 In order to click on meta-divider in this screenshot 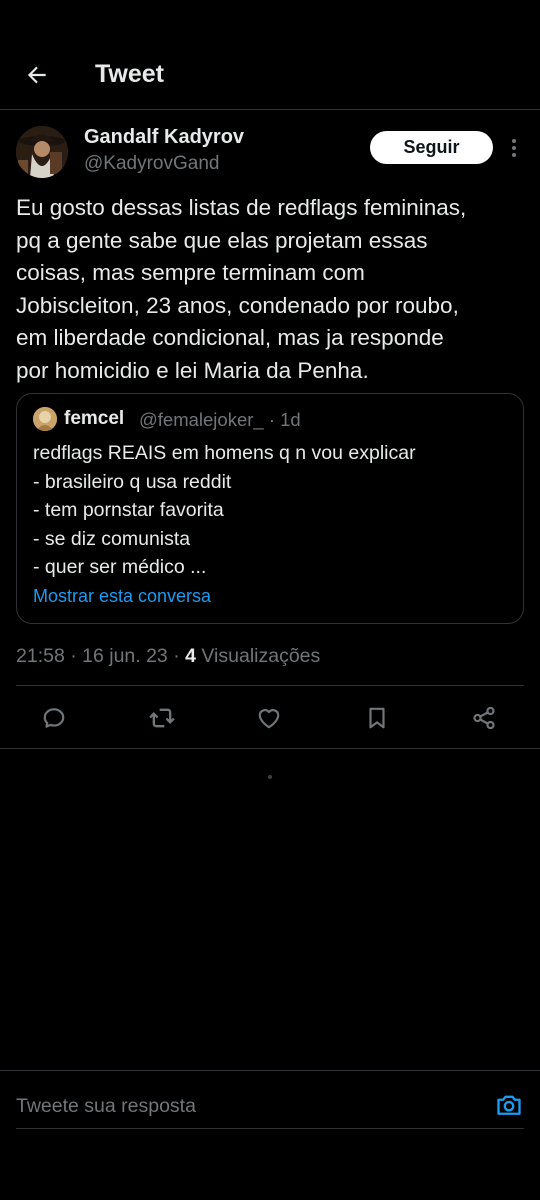, I will do `click(270, 685)`.